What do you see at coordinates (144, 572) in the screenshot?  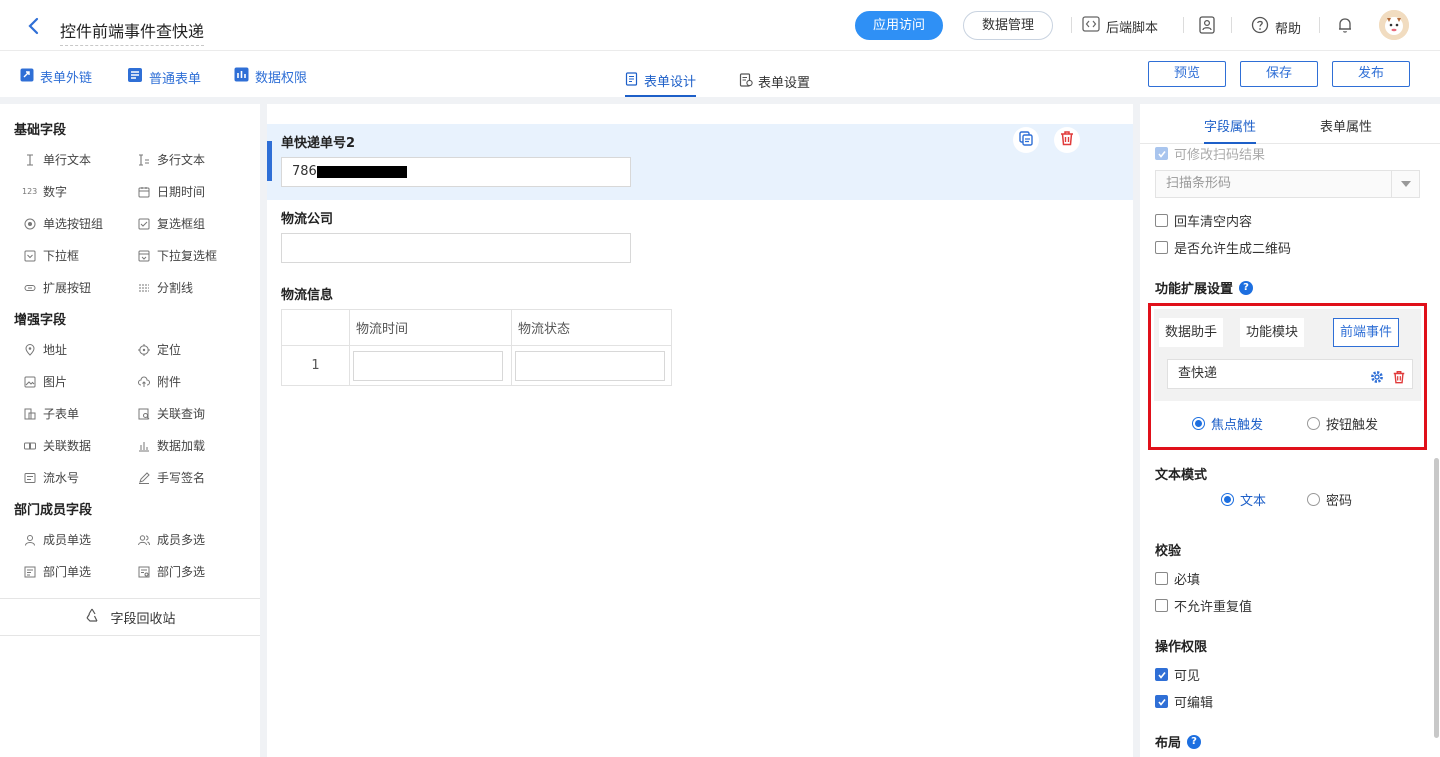 I see `dept-multi-icon` at bounding box center [144, 572].